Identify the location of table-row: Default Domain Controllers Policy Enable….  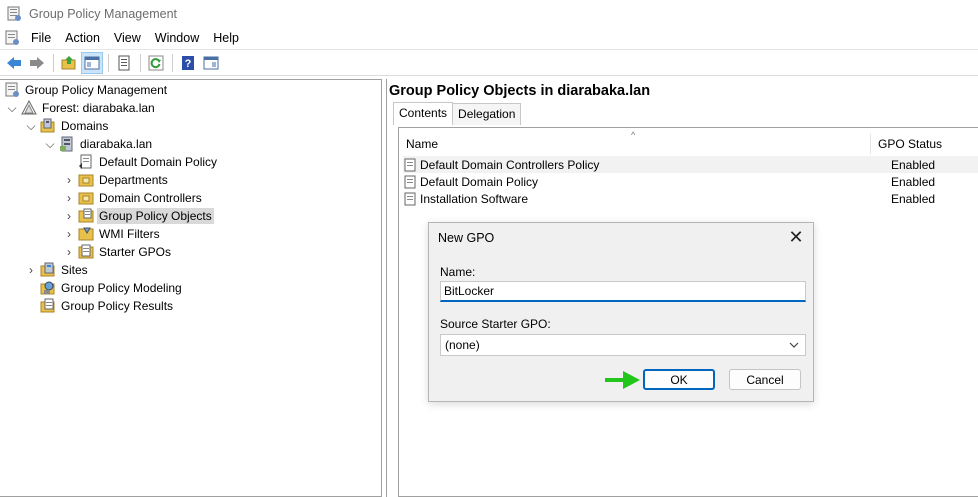
(690, 164).